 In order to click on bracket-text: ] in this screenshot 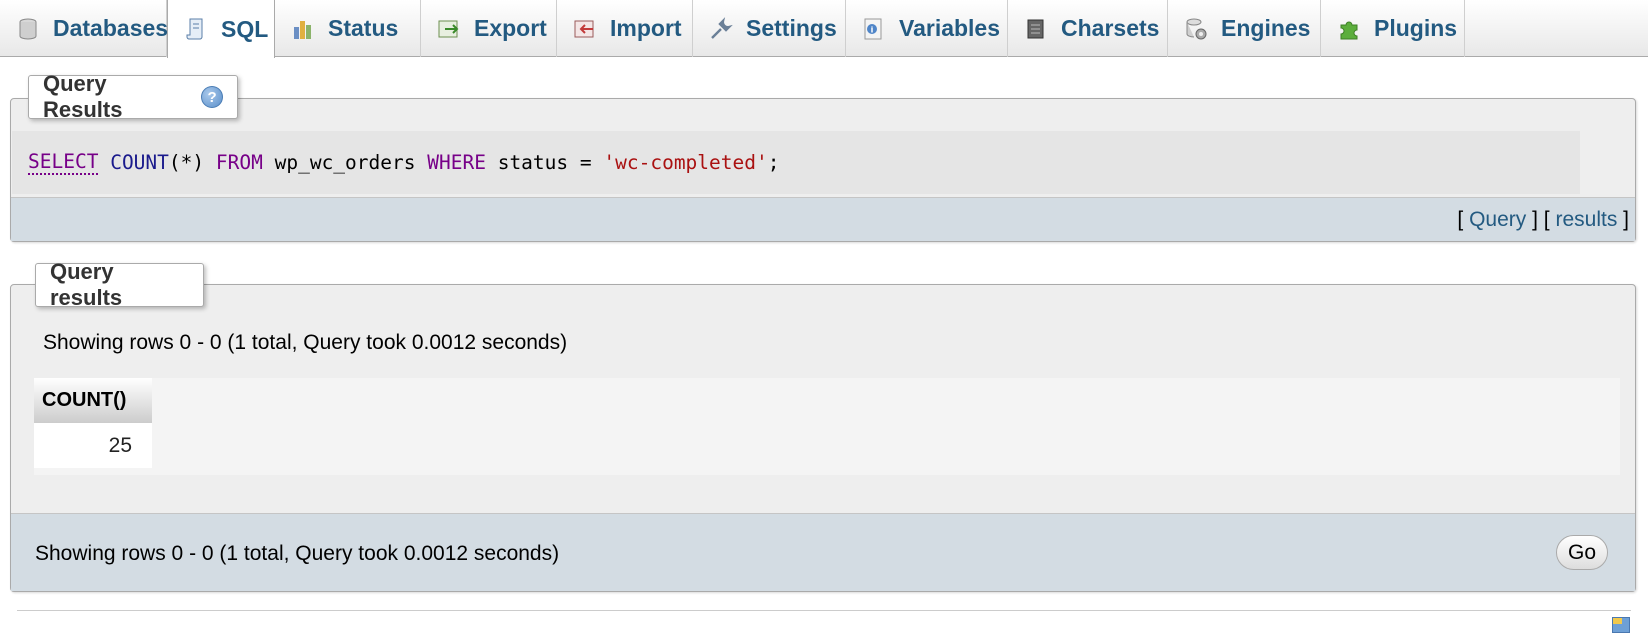, I will do `click(1623, 219)`.